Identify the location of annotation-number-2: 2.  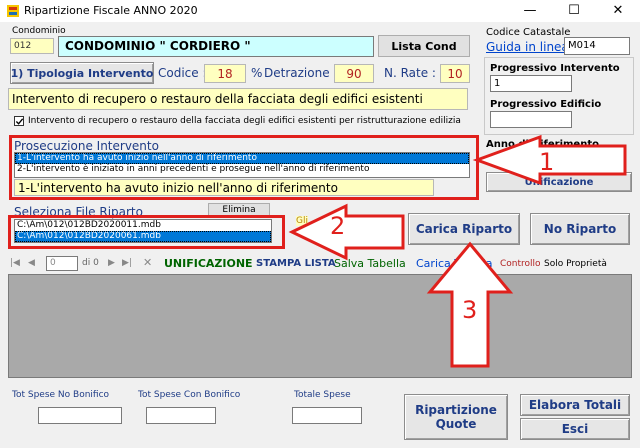
(338, 226).